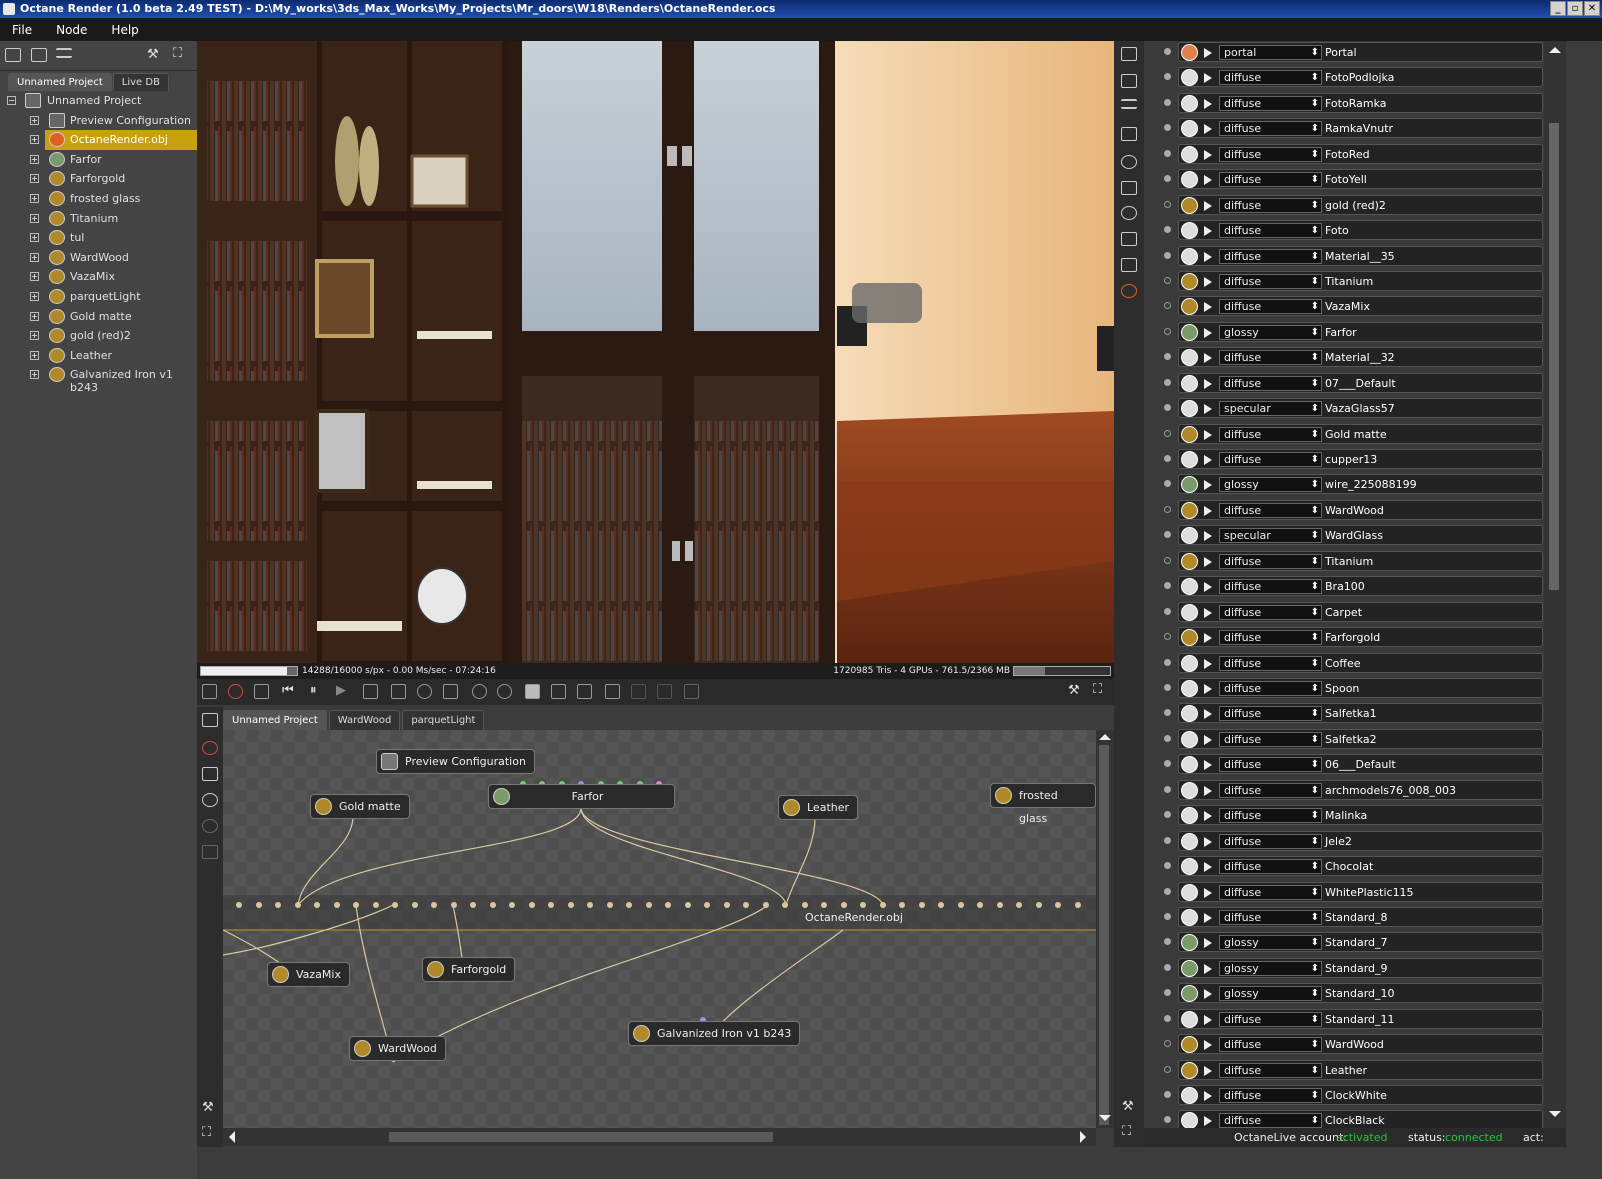  Describe the element at coordinates (1344, 179) in the screenshot. I see `material-row: diffuseFotoYell` at that location.